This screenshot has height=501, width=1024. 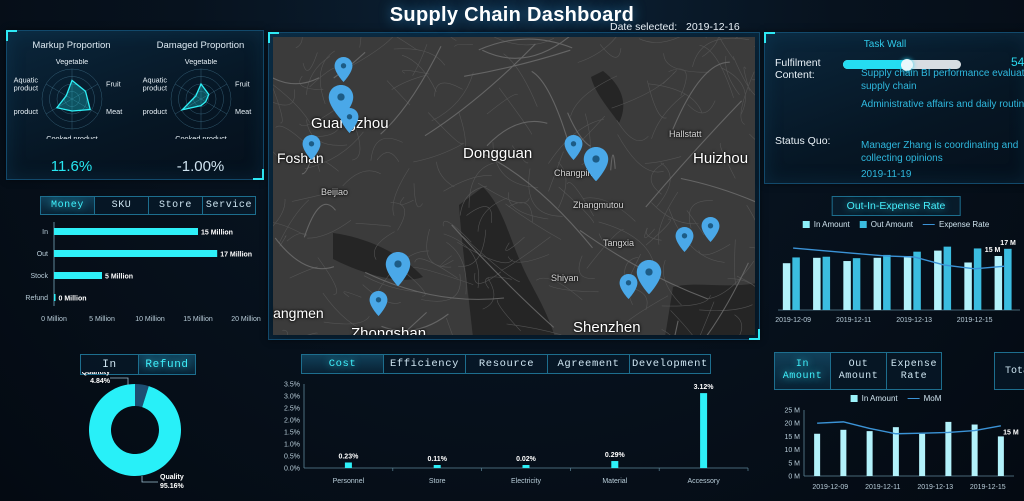 What do you see at coordinates (1011, 432) in the screenshot?
I see `svg-text: 15 M` at bounding box center [1011, 432].